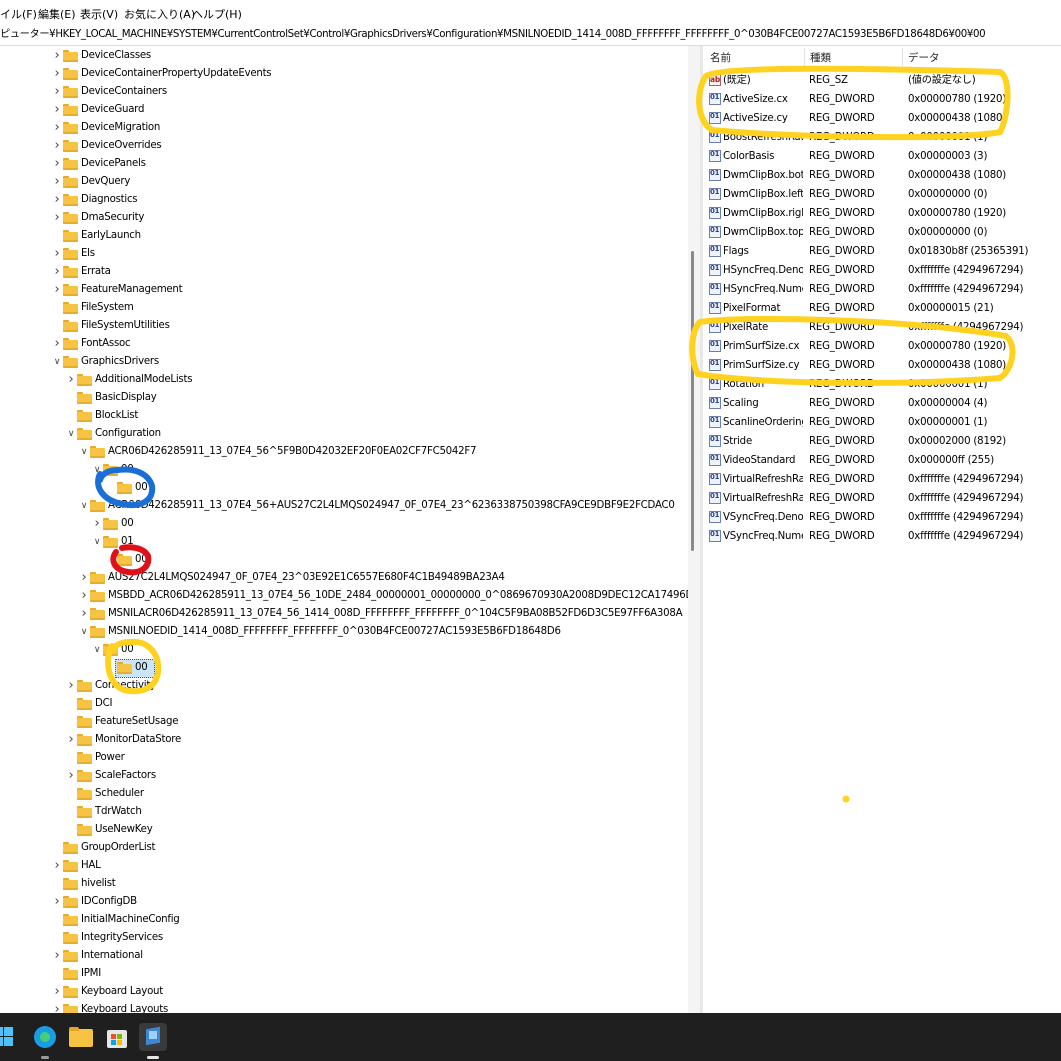  What do you see at coordinates (344, 290) in the screenshot?
I see `tree-node: › FeatureManagement` at bounding box center [344, 290].